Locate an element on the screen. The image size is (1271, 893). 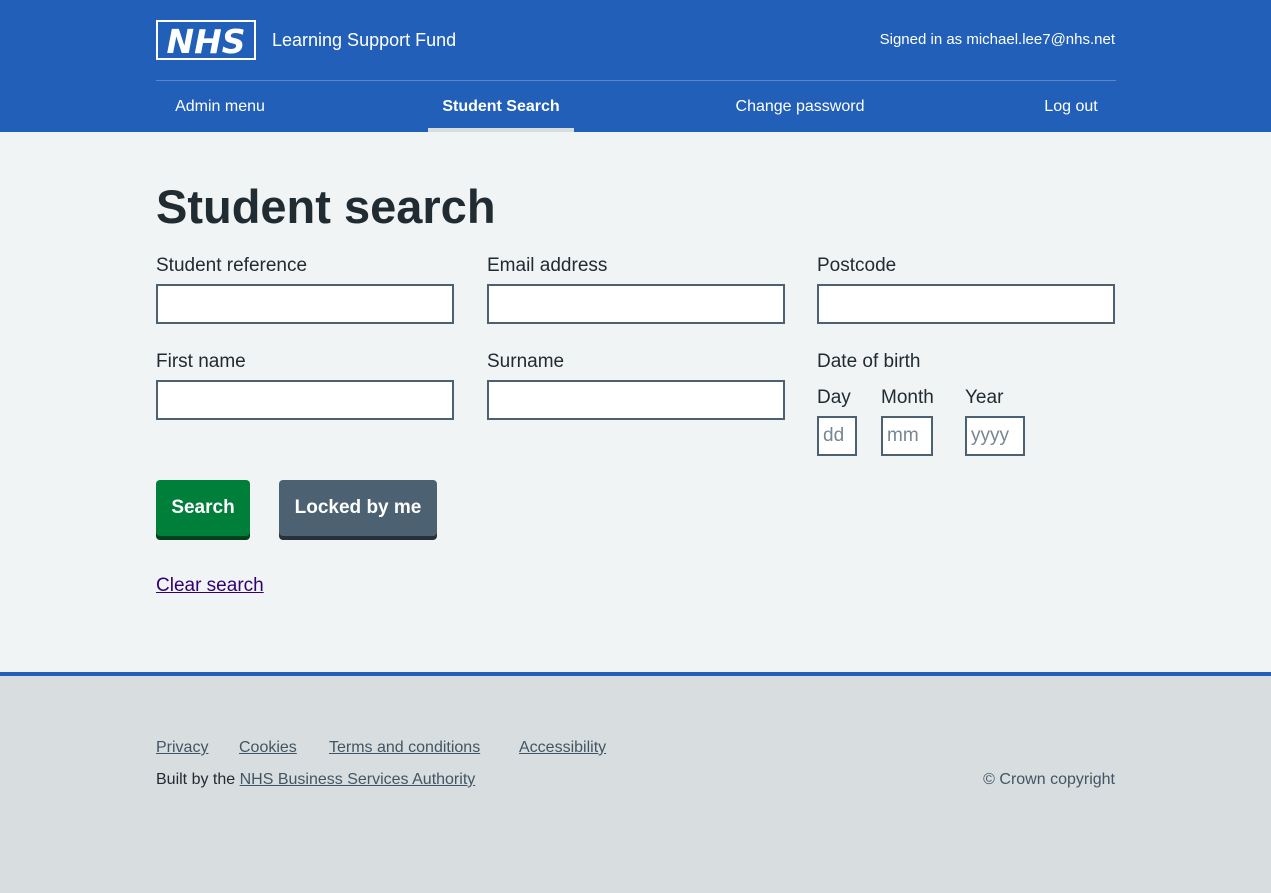
nav-change-password: Change password is located at coordinates (800, 106).